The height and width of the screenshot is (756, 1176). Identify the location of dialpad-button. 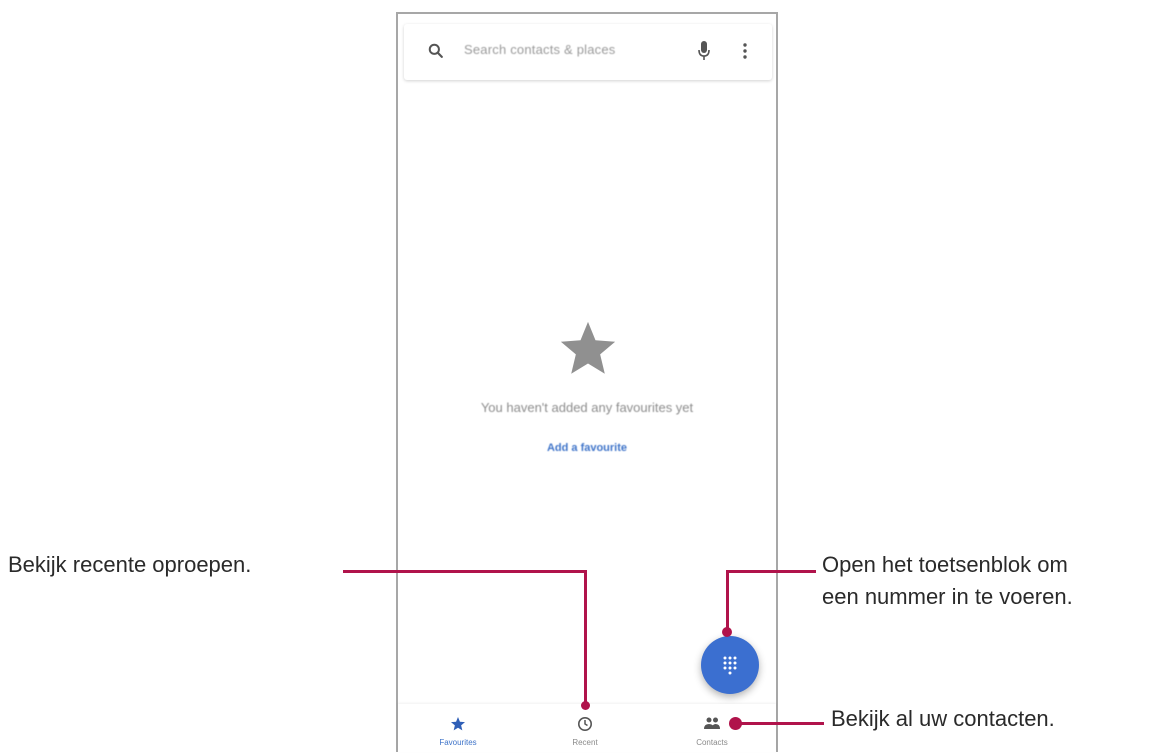
(730, 665).